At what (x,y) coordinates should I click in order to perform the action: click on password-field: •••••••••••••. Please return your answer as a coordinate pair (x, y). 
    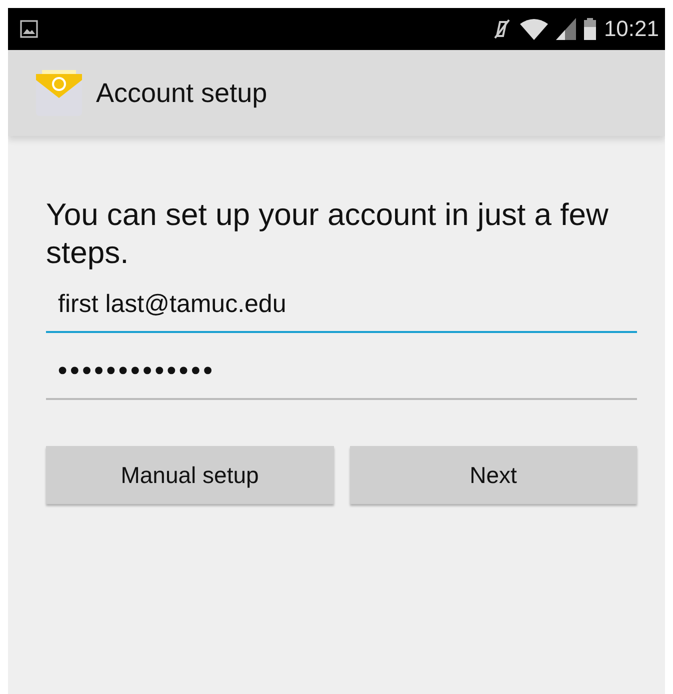
    Looking at the image, I should click on (341, 375).